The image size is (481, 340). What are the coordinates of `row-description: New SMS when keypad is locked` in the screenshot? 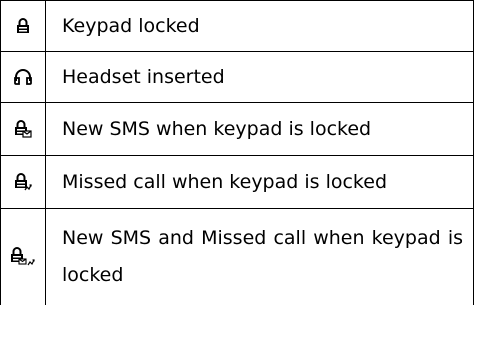 It's located at (259, 129).